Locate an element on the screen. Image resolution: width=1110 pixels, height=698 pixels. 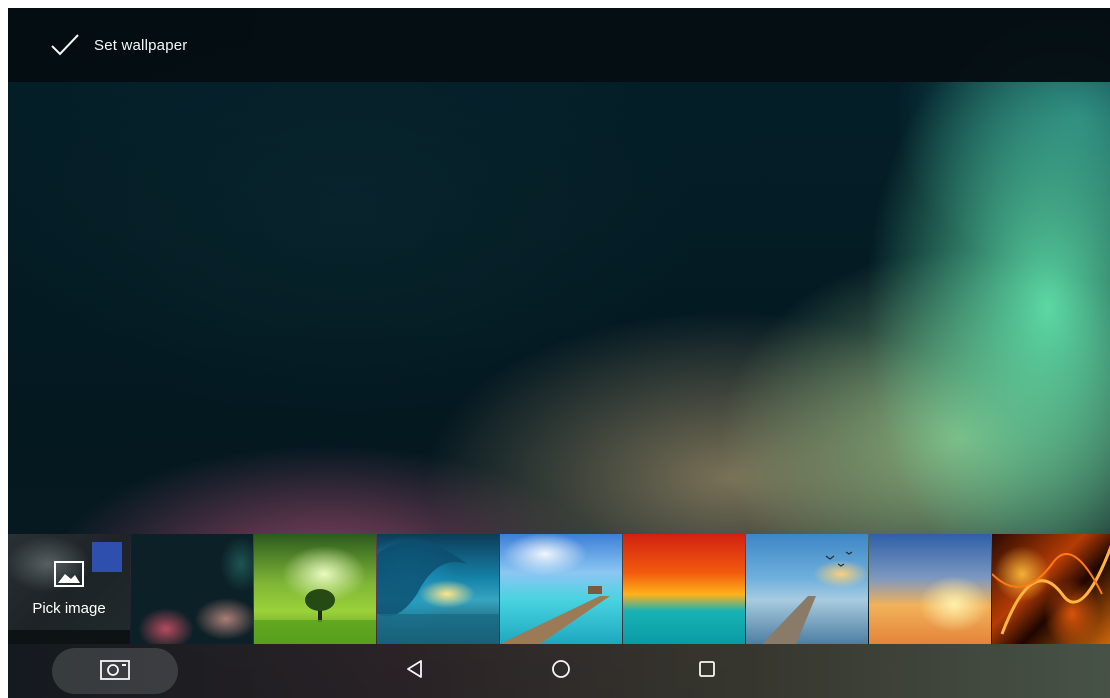
wallpaper-thumbnail-tropical-pier is located at coordinates (561, 589).